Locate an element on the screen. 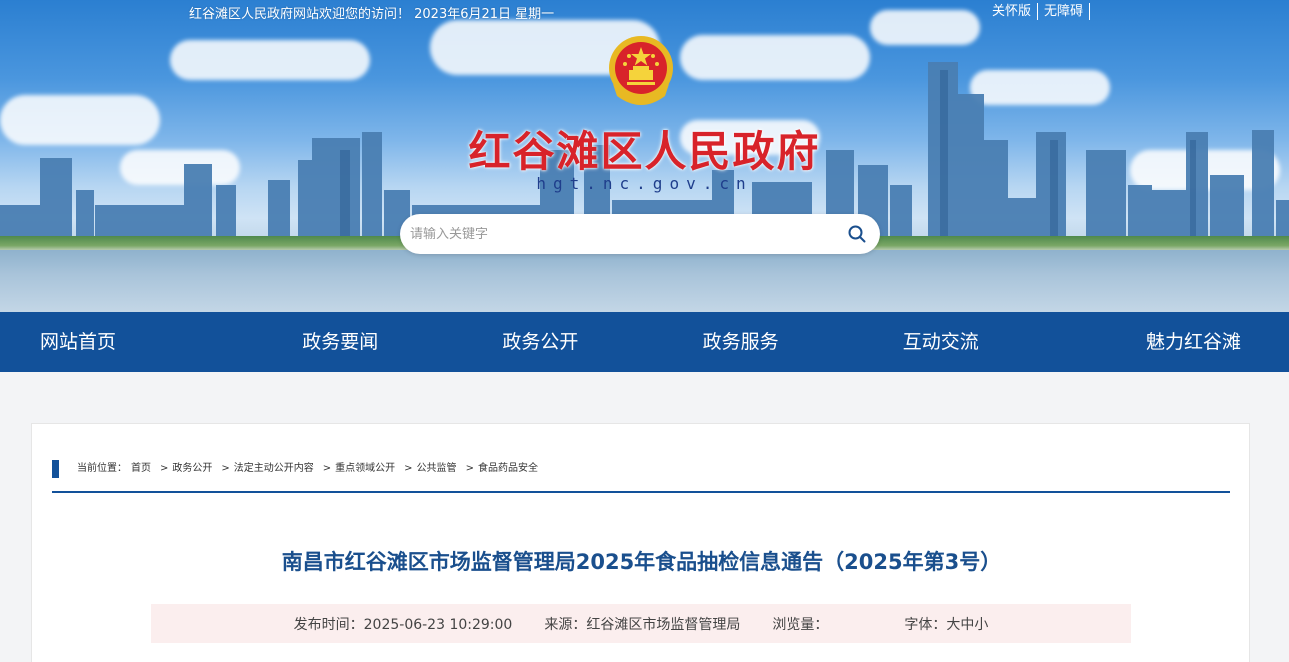 This screenshot has height=662, width=1289. river-reflection is located at coordinates (644, 281).